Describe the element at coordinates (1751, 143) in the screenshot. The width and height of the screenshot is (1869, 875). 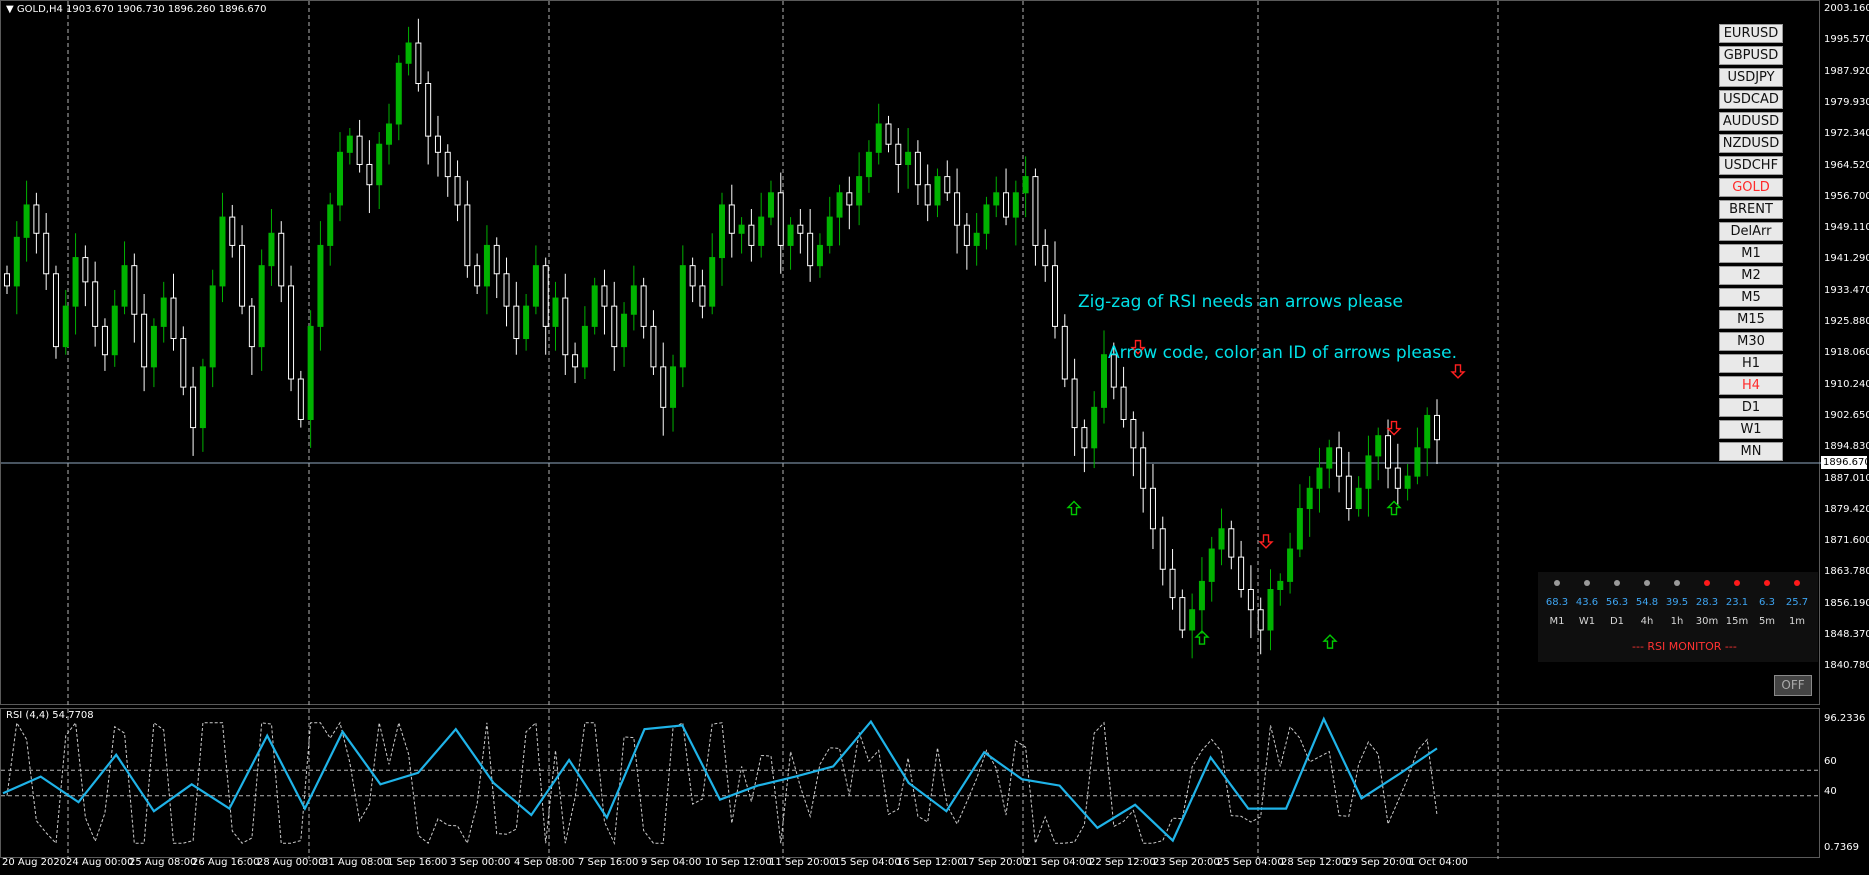
I see `symbol-button-nzdusd: NZDUSD` at that location.